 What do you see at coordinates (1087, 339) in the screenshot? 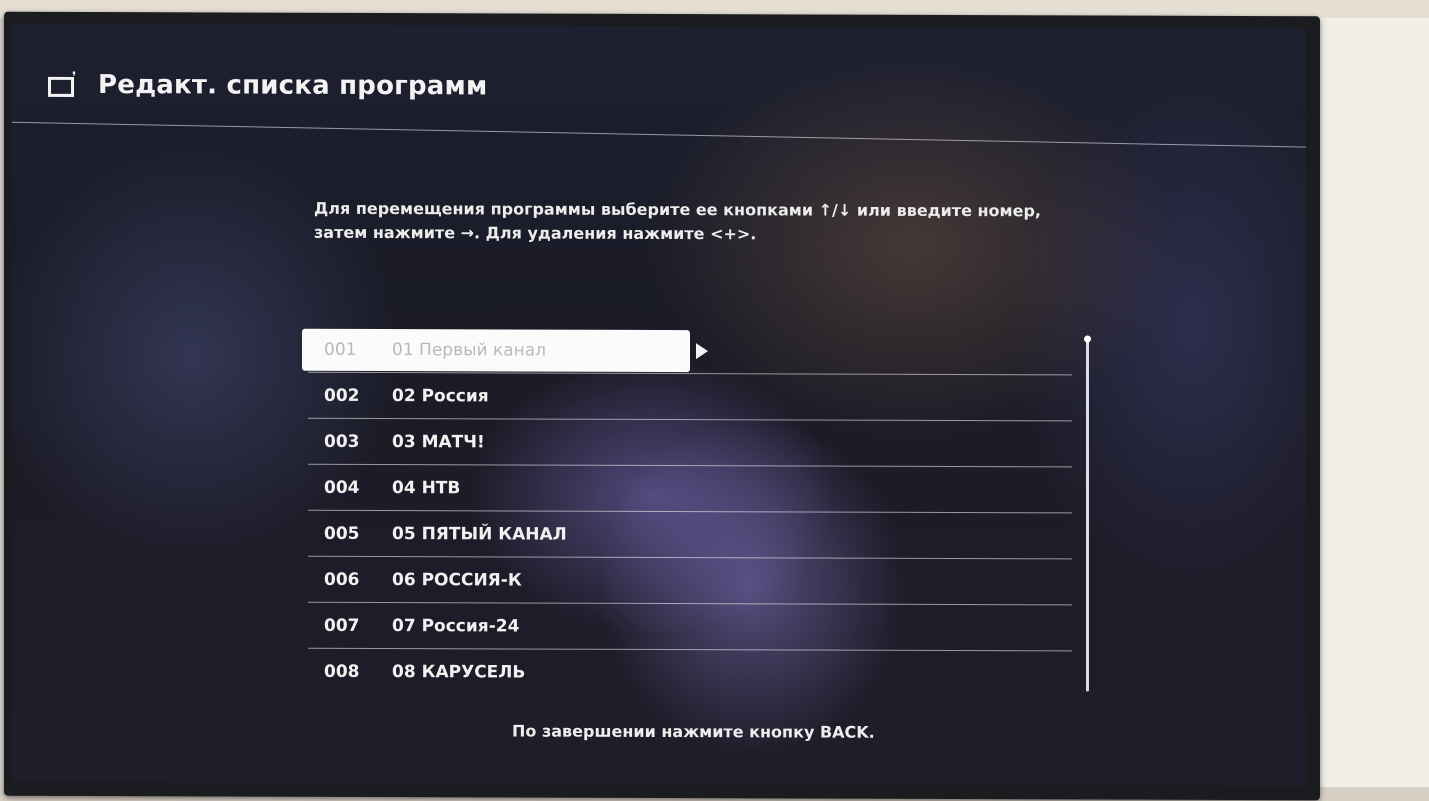
I see `scrollbar-thumb` at bounding box center [1087, 339].